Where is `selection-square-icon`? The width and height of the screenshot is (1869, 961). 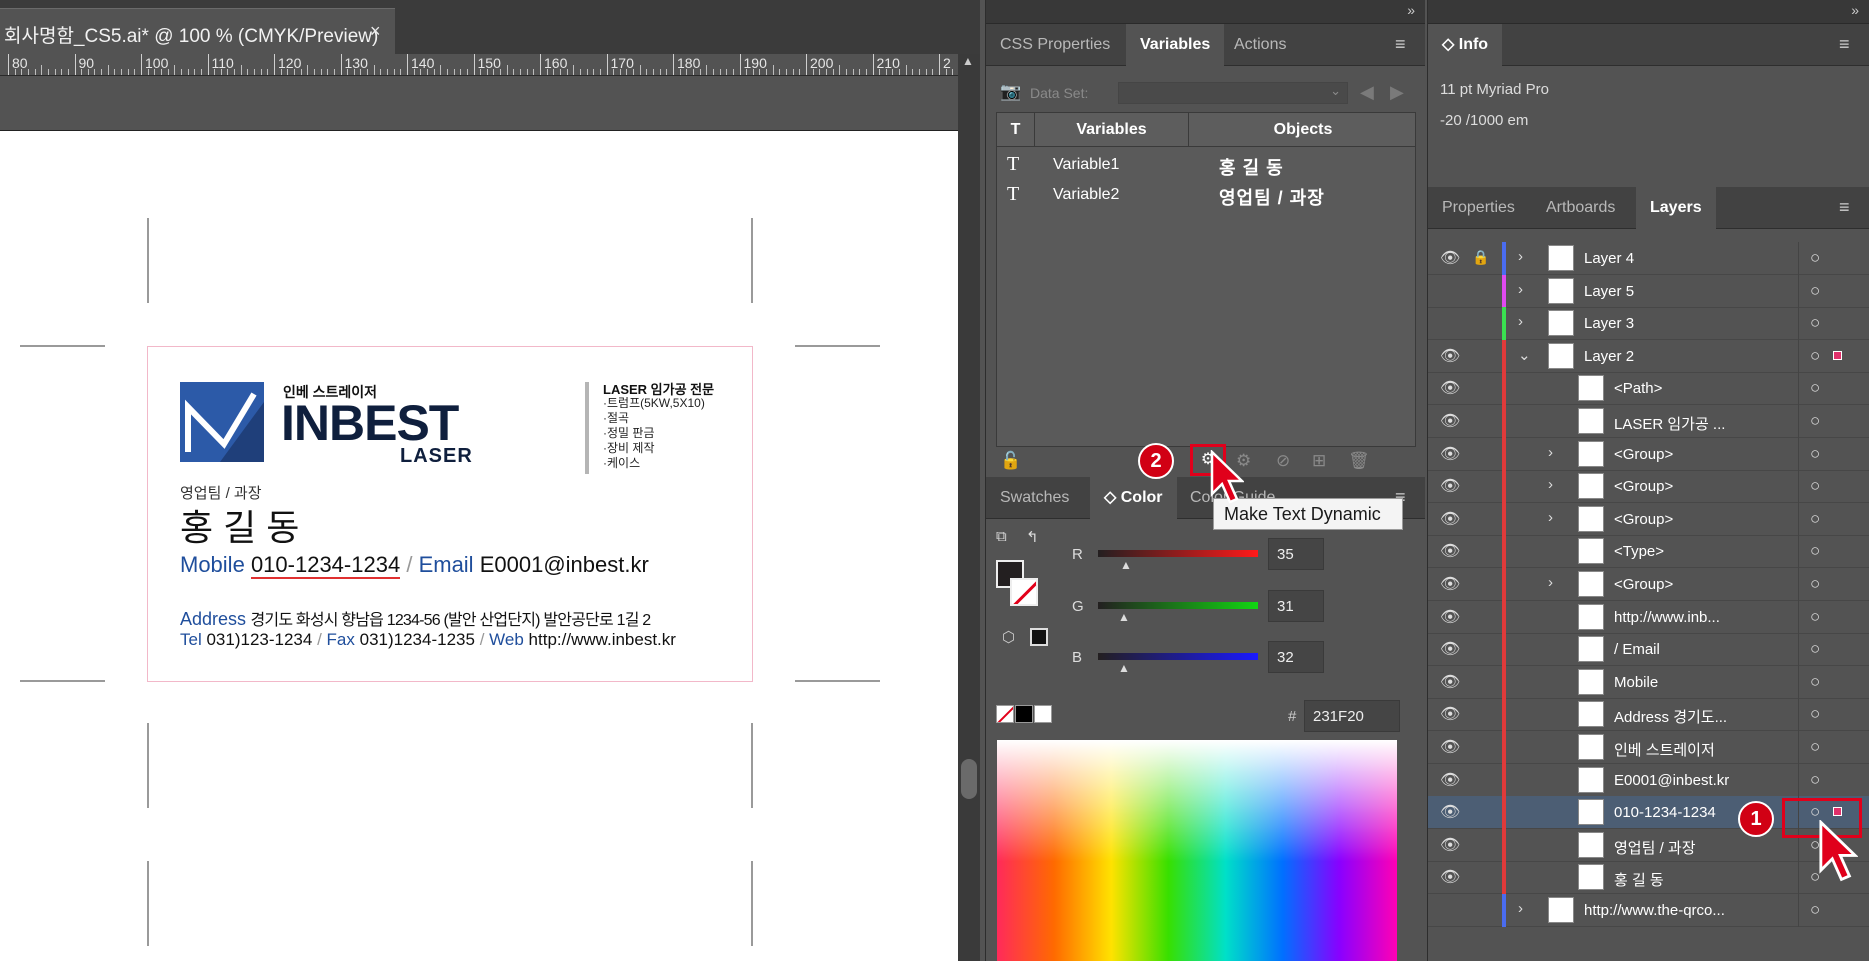 selection-square-icon is located at coordinates (1837, 355).